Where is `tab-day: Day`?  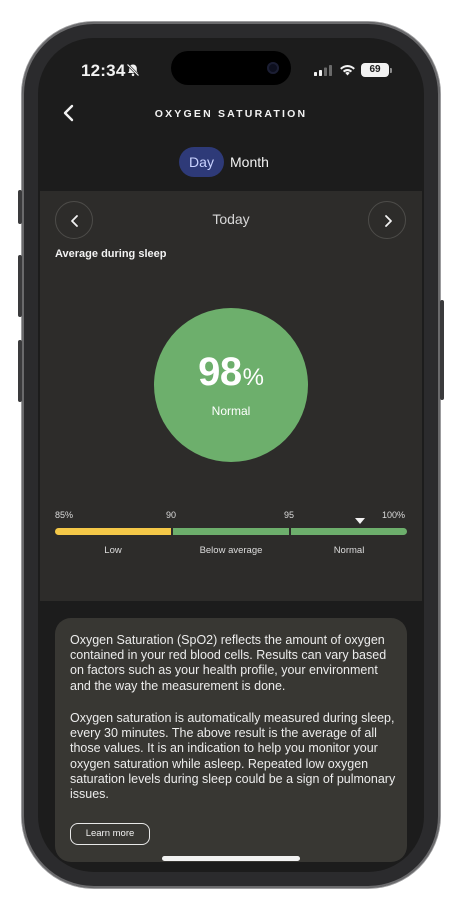 tab-day: Day is located at coordinates (201, 162).